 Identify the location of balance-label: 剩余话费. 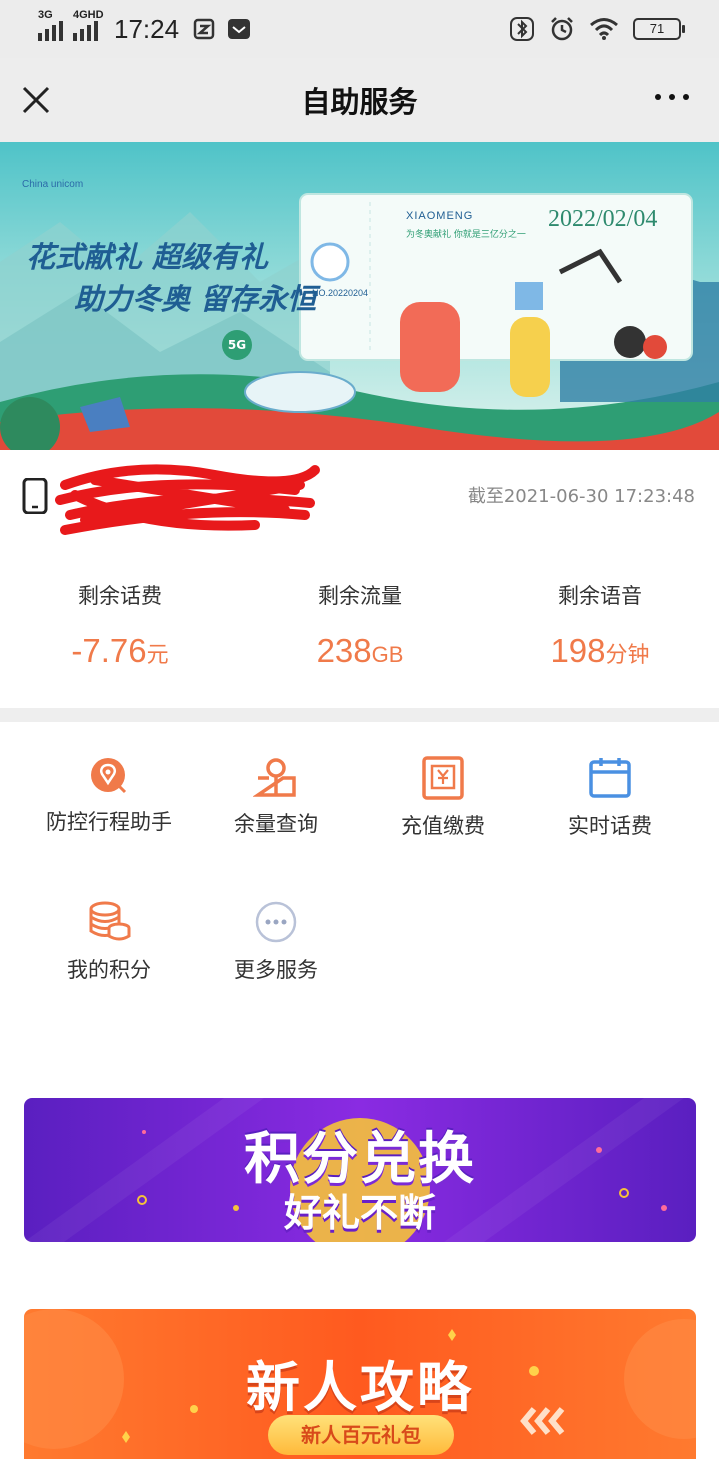
(120, 596).